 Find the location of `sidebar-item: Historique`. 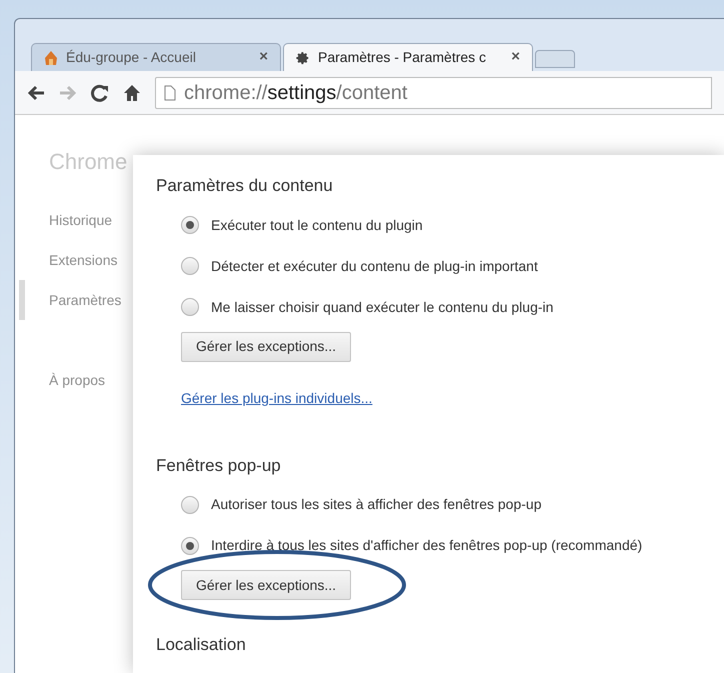

sidebar-item: Historique is located at coordinates (74, 220).